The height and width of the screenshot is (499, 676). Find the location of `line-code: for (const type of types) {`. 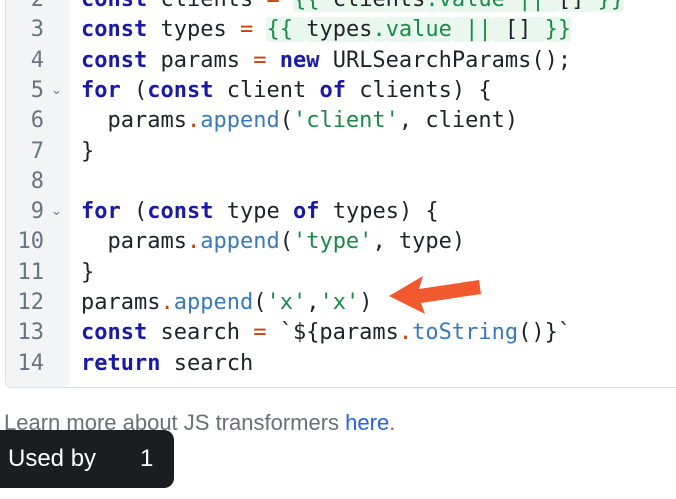

line-code: for (const type of types) { is located at coordinates (260, 212).